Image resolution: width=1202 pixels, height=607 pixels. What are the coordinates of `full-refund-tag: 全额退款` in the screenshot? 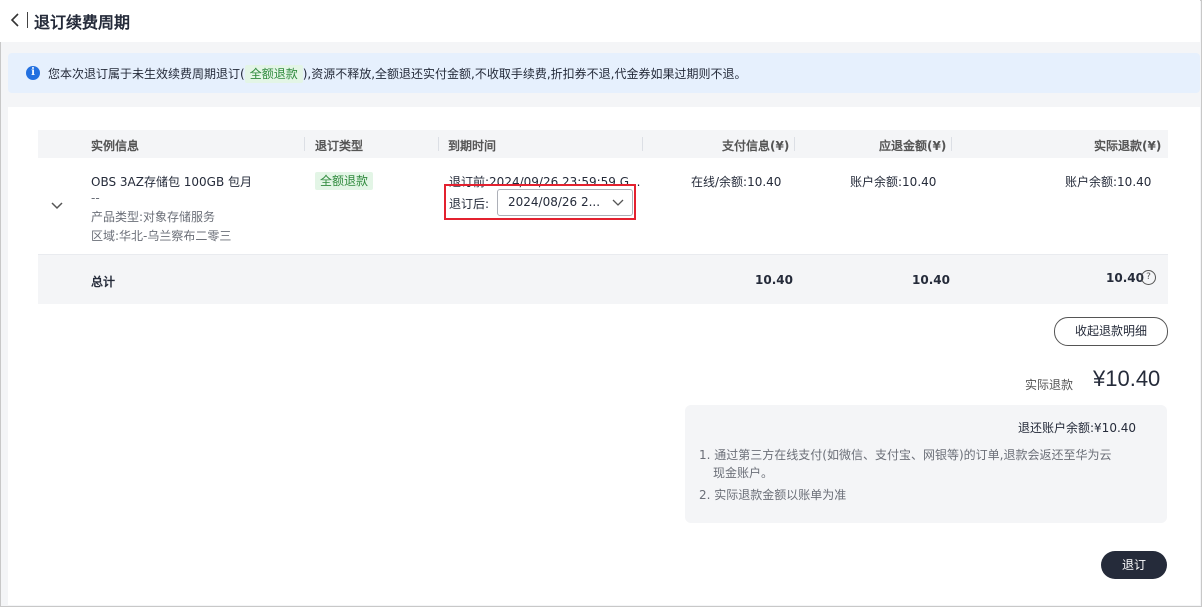 It's located at (273, 74).